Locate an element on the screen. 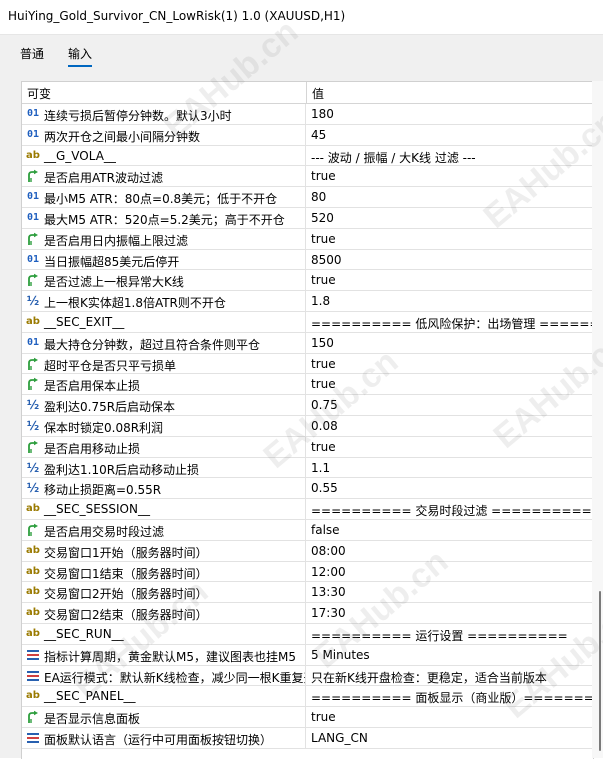 The height and width of the screenshot is (759, 603). value-cell: ========== 交易时段过滤 ========== is located at coordinates (450, 509).